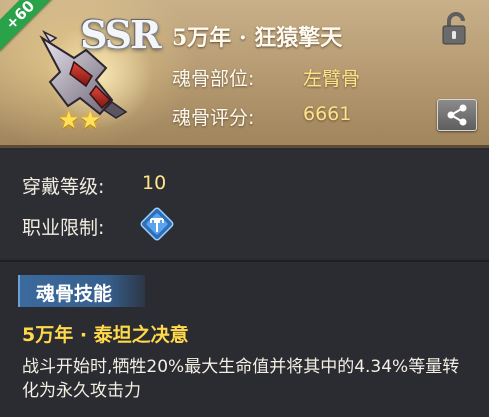 This screenshot has height=417, width=489. I want to click on bone-score-label: 魂骨评分:, so click(213, 118).